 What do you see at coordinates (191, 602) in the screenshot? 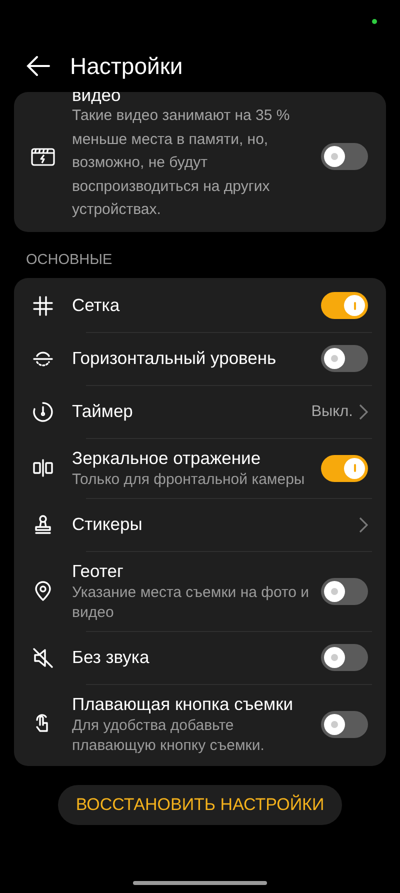
I see `setting-description: Указание места съемки на фото и видео` at bounding box center [191, 602].